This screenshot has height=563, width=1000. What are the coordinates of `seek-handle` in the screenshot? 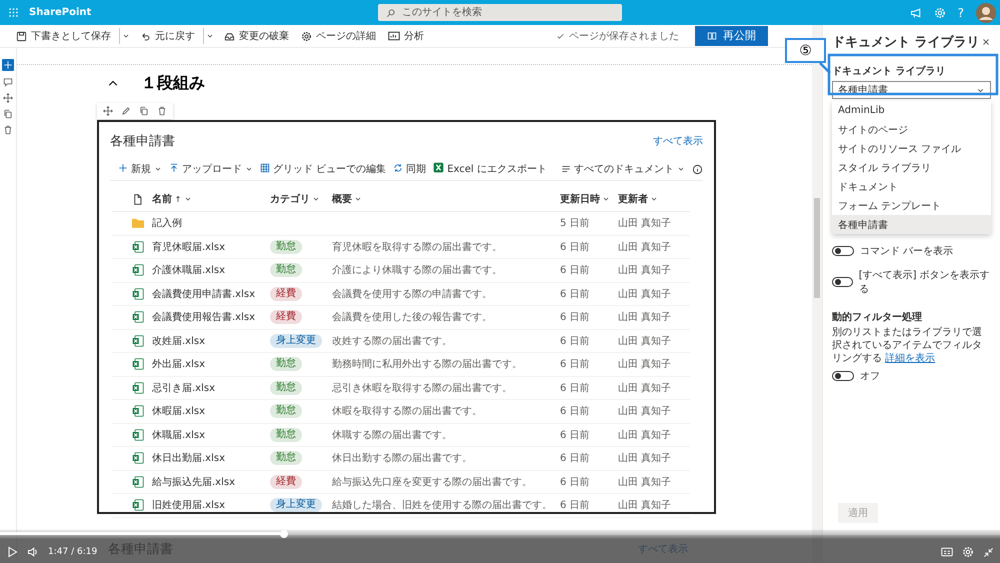 It's located at (284, 534).